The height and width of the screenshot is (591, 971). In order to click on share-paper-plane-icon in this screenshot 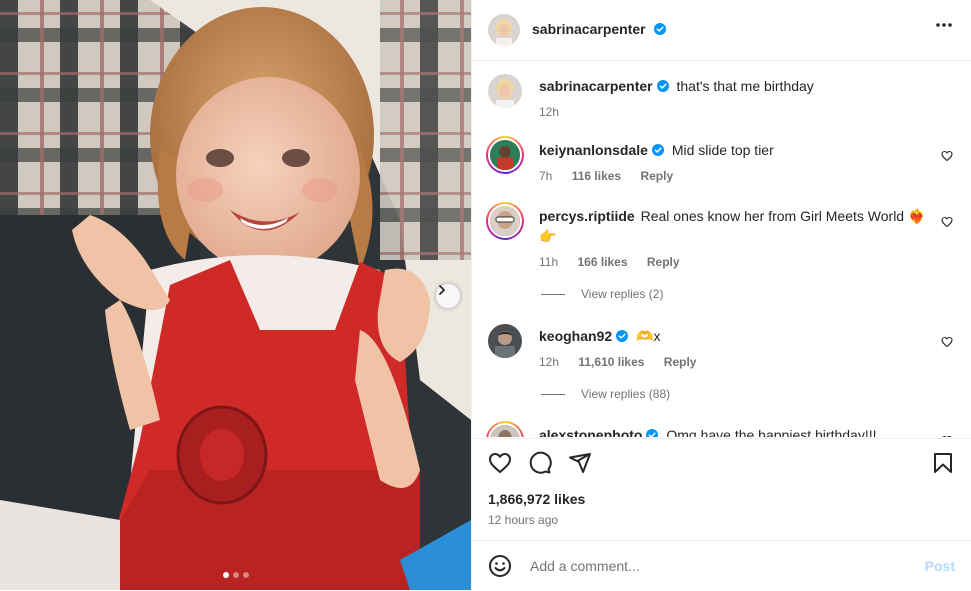, I will do `click(580, 463)`.